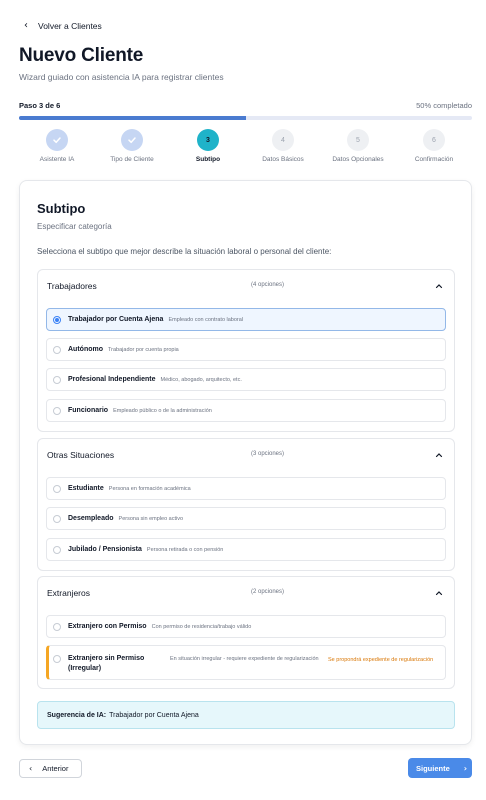  Describe the element at coordinates (81, 55) in the screenshot. I see `page-title: Nuevo Cliente` at that location.